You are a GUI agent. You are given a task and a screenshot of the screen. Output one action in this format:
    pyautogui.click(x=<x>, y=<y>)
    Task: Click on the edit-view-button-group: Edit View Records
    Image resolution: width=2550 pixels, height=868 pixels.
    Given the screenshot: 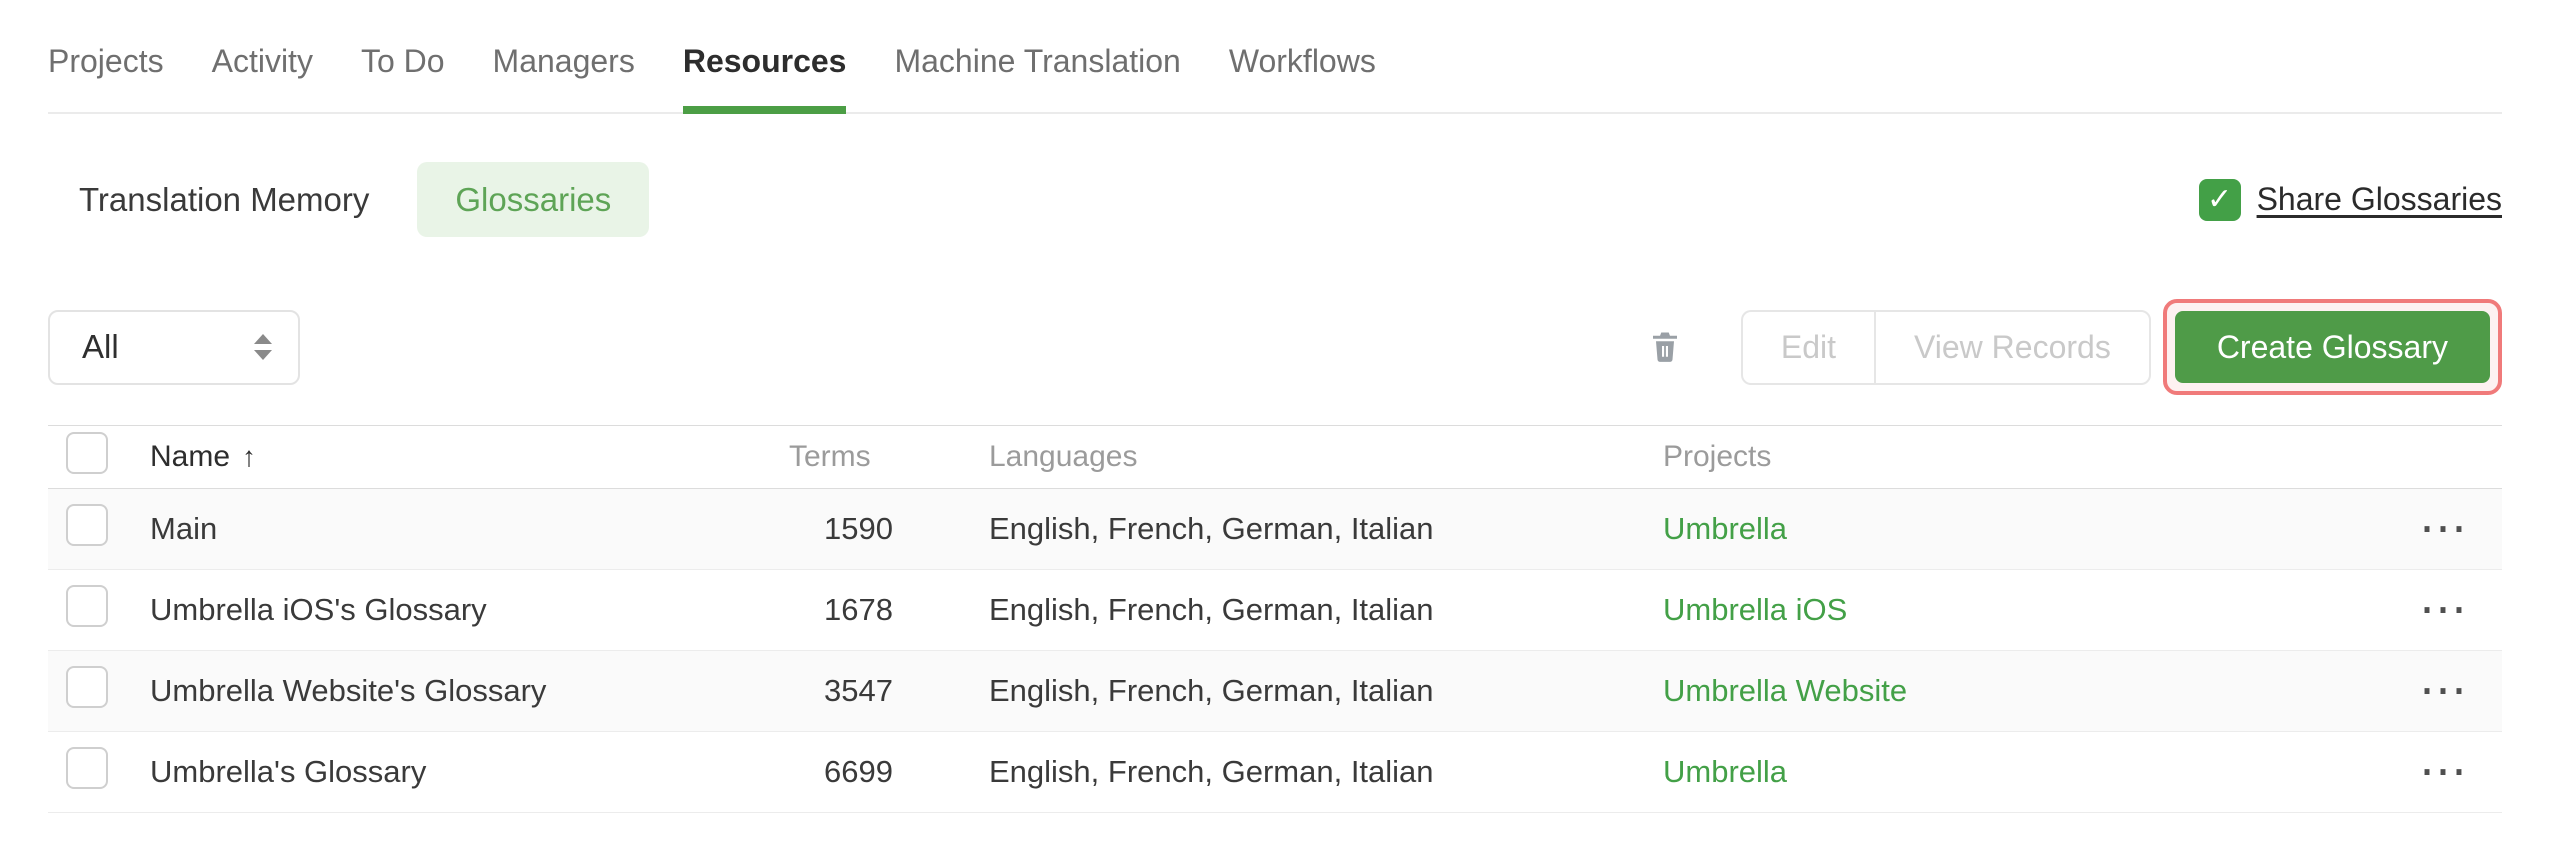 What is the action you would take?
    pyautogui.click(x=1945, y=347)
    